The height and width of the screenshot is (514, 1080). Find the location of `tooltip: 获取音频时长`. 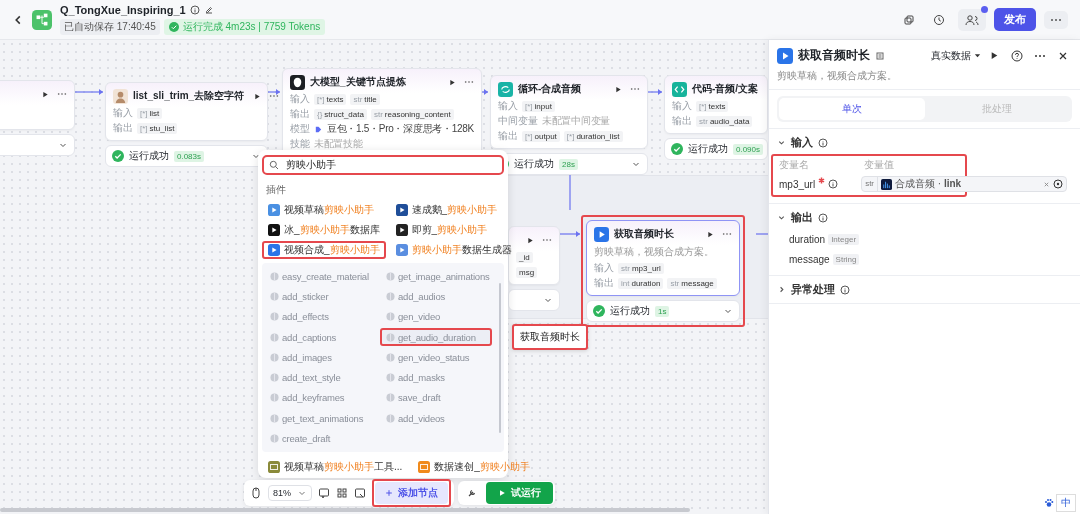

tooltip: 获取音频时长 is located at coordinates (550, 336).